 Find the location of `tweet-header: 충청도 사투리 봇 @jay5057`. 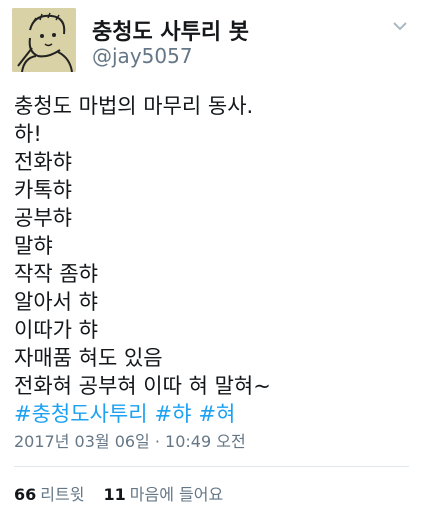

tweet-header: 충청도 사투리 봇 @jay5057 is located at coordinates (212, 43).